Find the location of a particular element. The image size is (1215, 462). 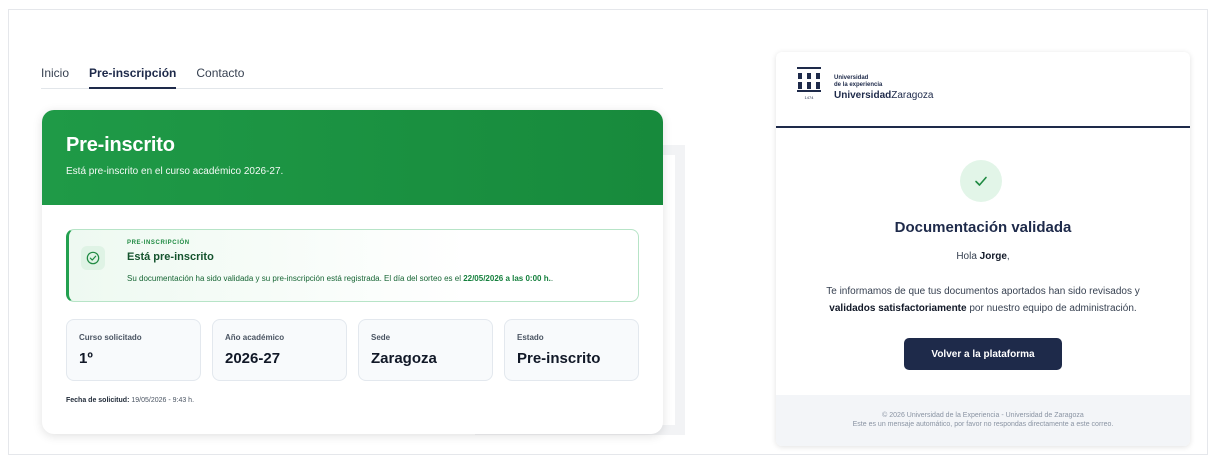

back-to-platform-button: Volver a la plataforma is located at coordinates (983, 354).